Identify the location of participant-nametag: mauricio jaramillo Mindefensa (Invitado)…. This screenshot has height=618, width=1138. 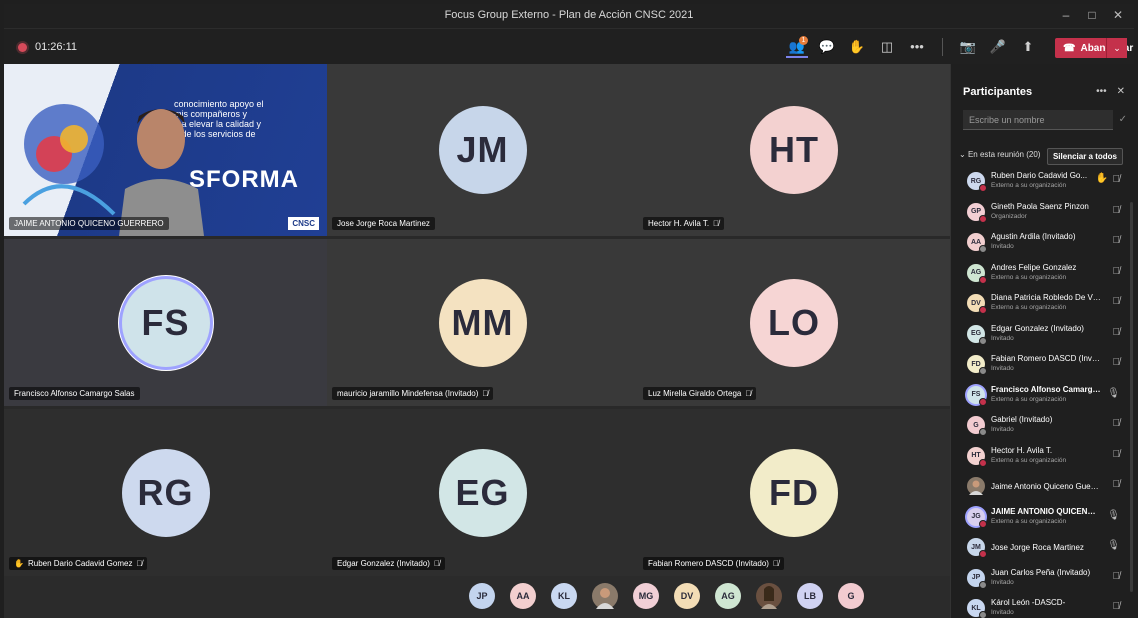
(413, 393).